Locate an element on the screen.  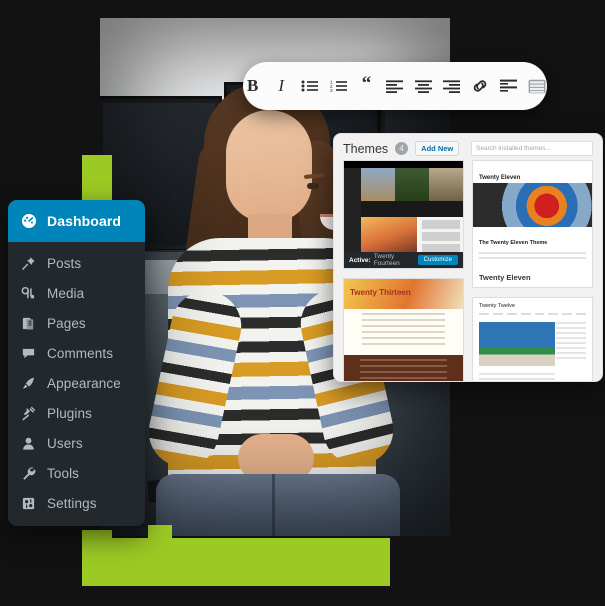
align-center-button is located at coordinates (423, 86).